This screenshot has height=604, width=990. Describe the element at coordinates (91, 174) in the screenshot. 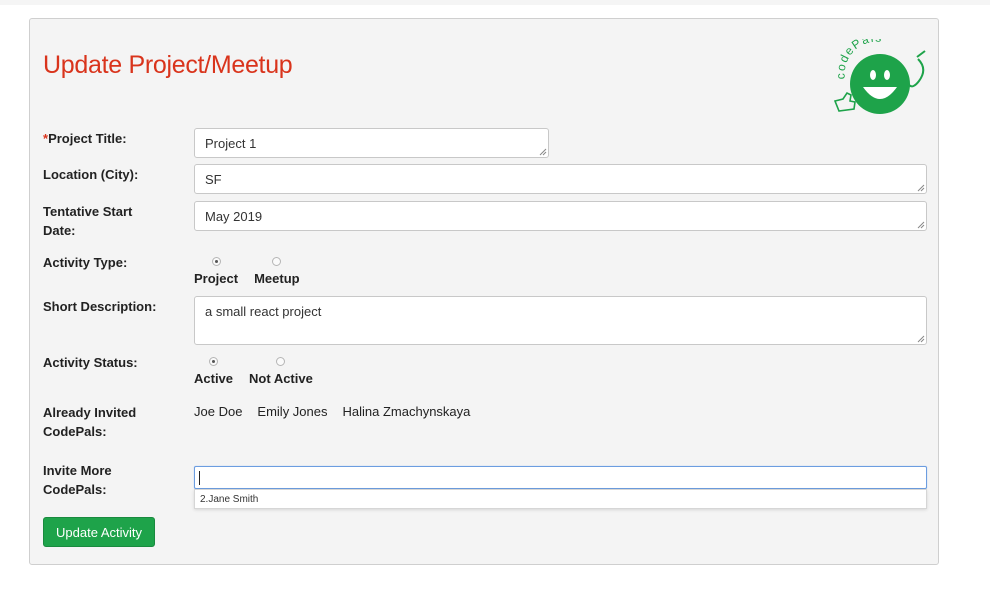

I see `location-label: Location (City):` at that location.